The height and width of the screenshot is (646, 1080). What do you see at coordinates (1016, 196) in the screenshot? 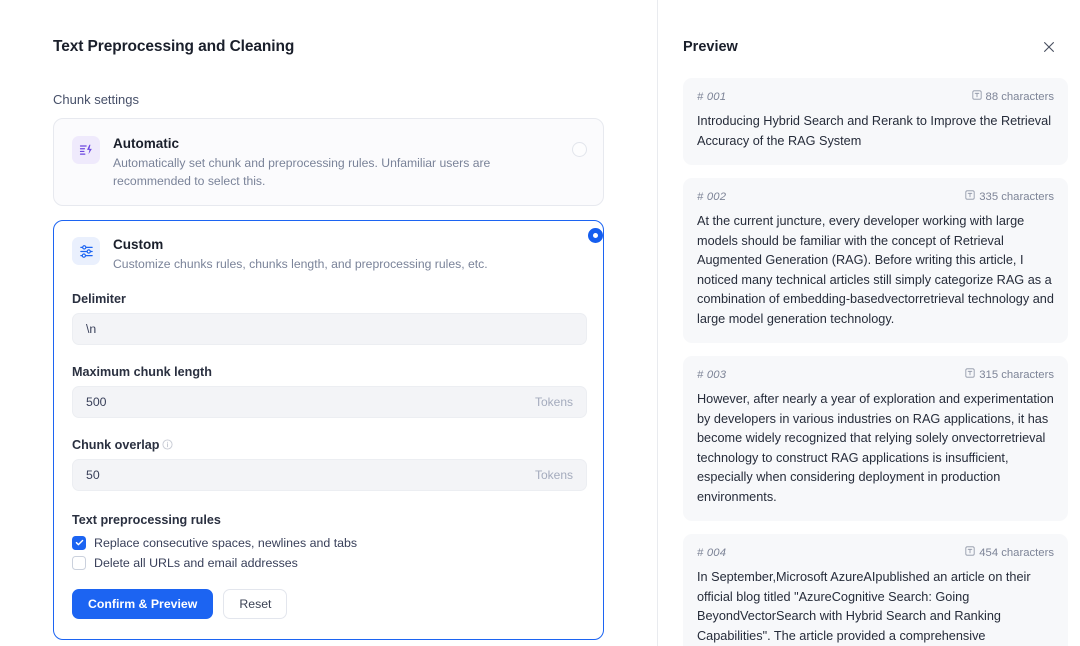
I see `chunk-character-count-text: 335 characters` at bounding box center [1016, 196].